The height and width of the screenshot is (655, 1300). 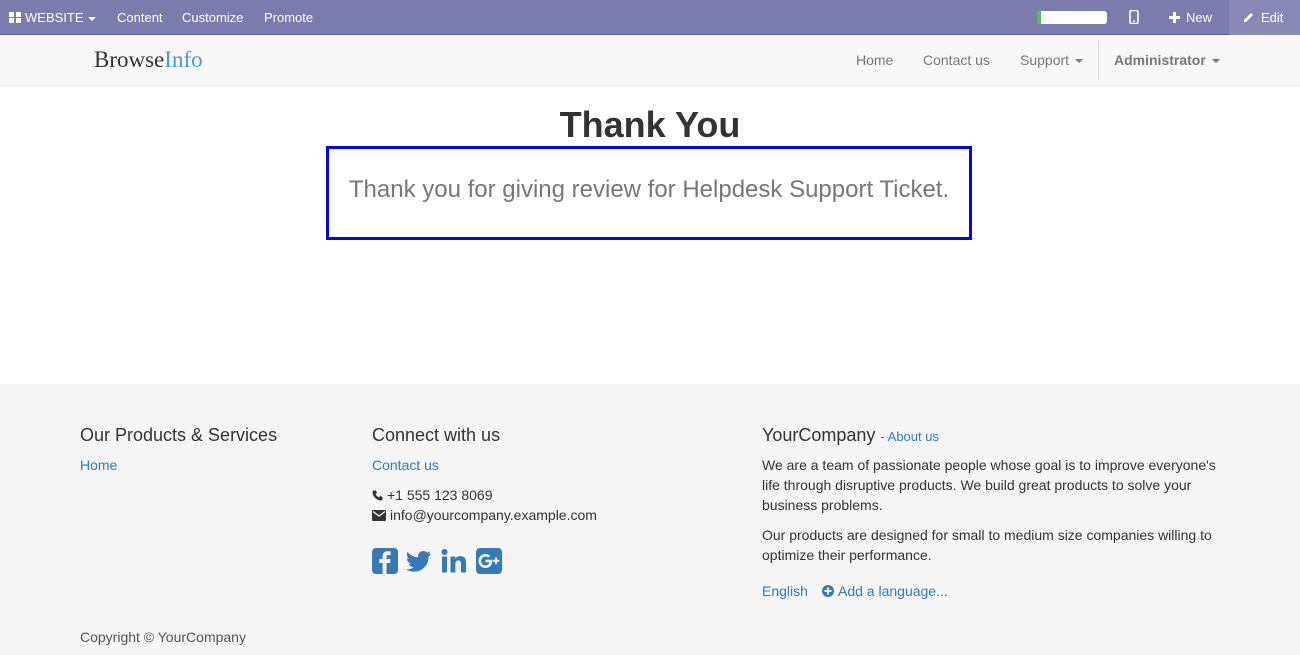 I want to click on envelope-icon, so click(x=379, y=515).